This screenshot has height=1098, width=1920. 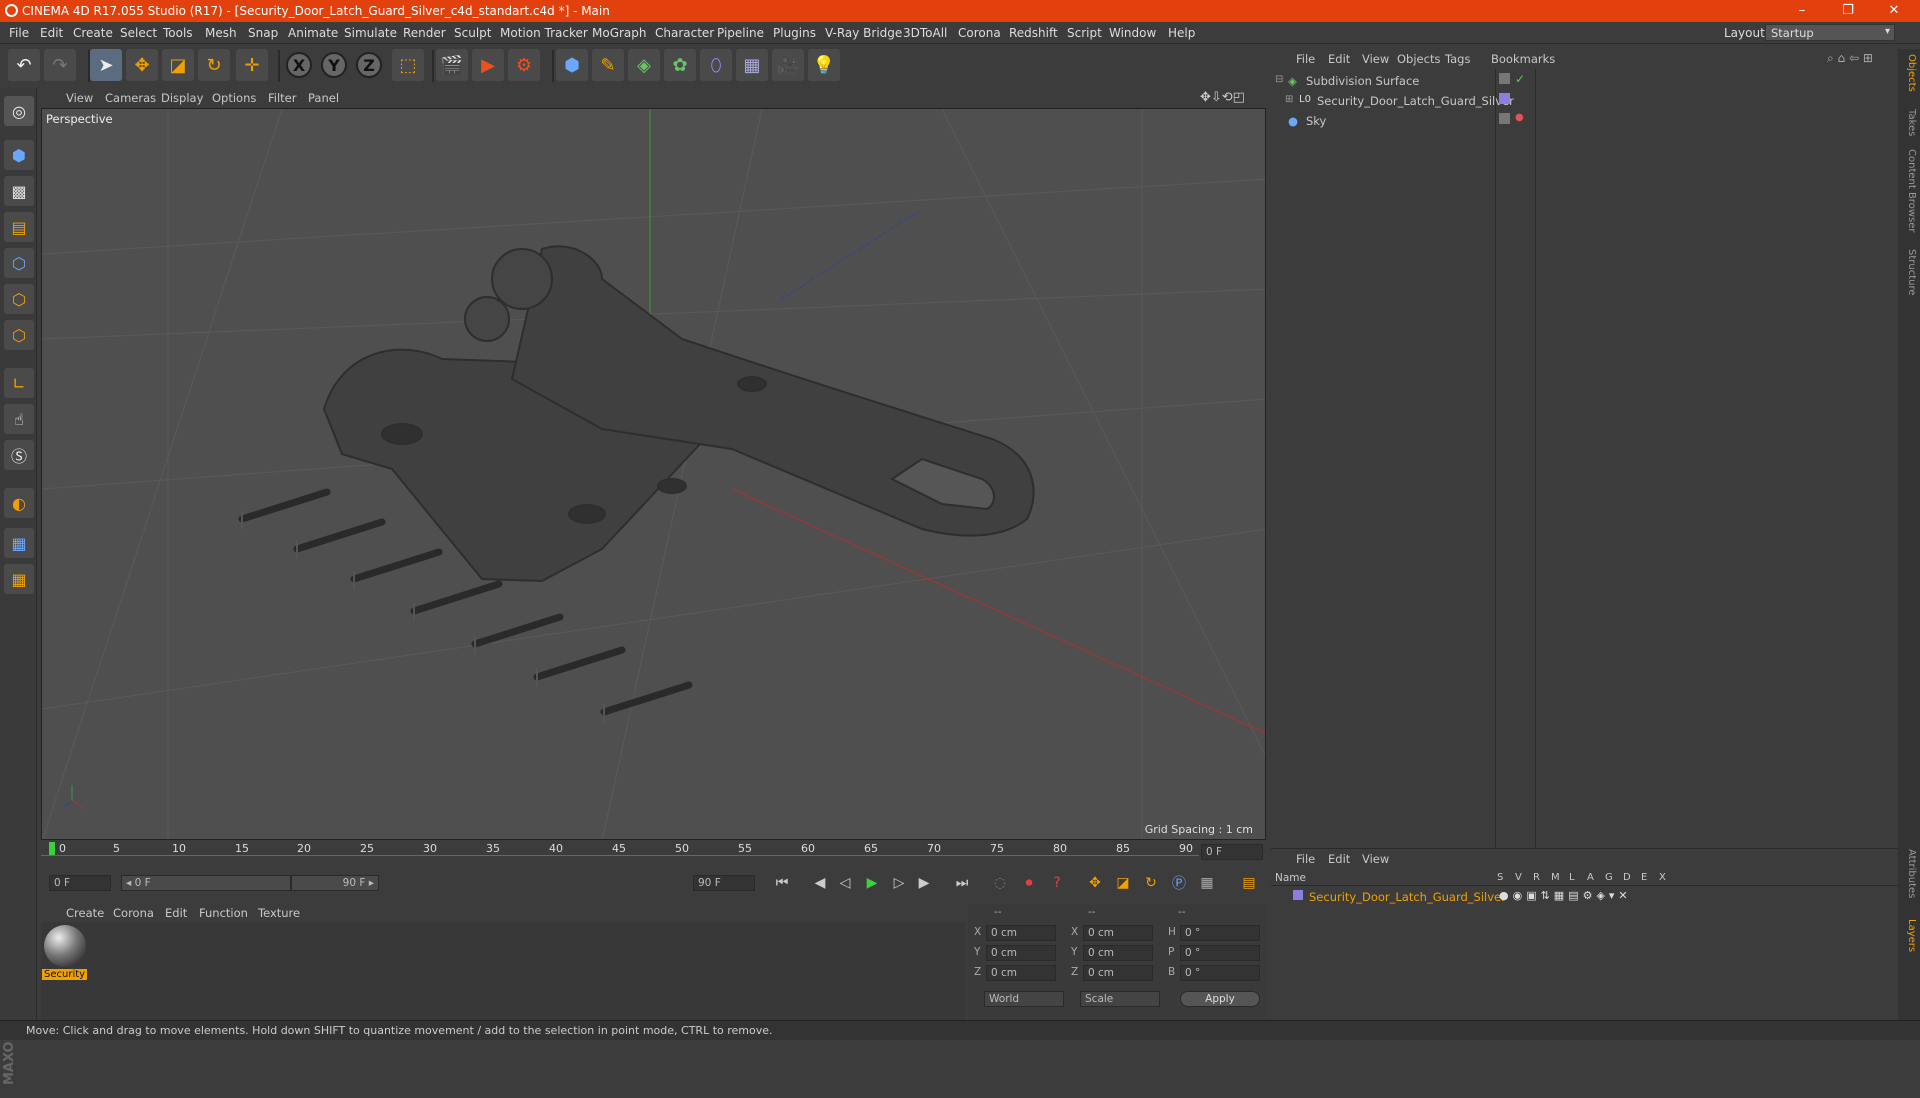 What do you see at coordinates (19, 543) in the screenshot?
I see `locked-workplane-icon: ▦` at bounding box center [19, 543].